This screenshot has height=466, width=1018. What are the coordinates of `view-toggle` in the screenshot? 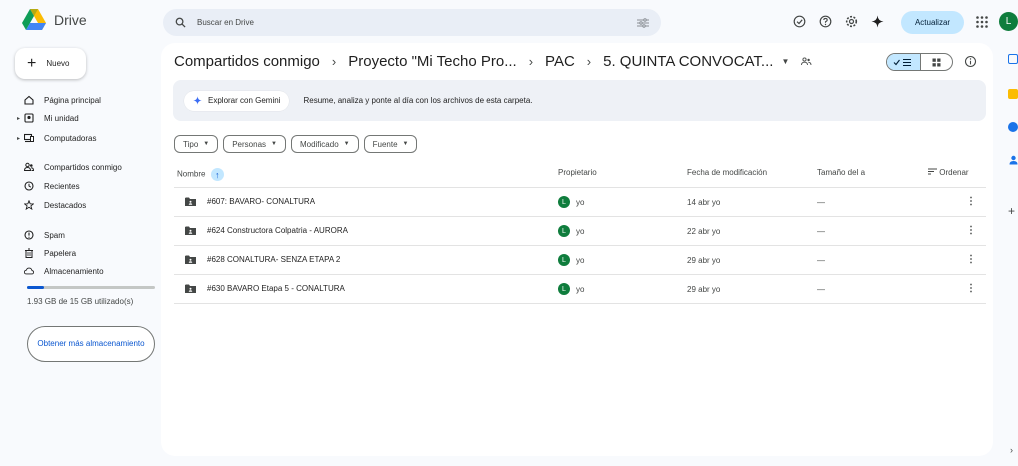 It's located at (919, 62).